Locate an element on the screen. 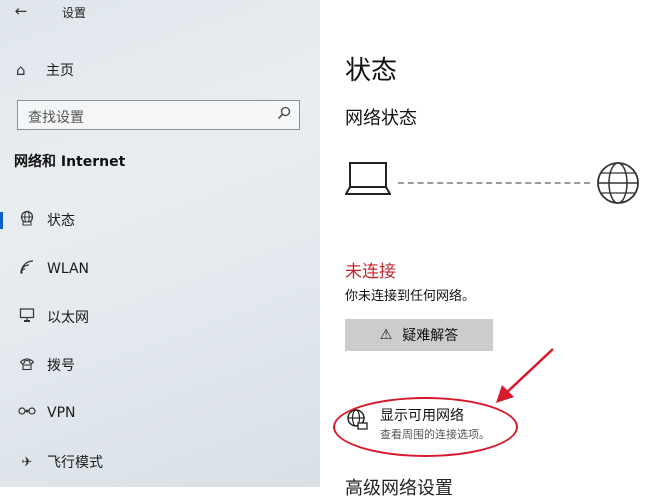 The height and width of the screenshot is (500, 650). wlan-icon is located at coordinates (27, 269).